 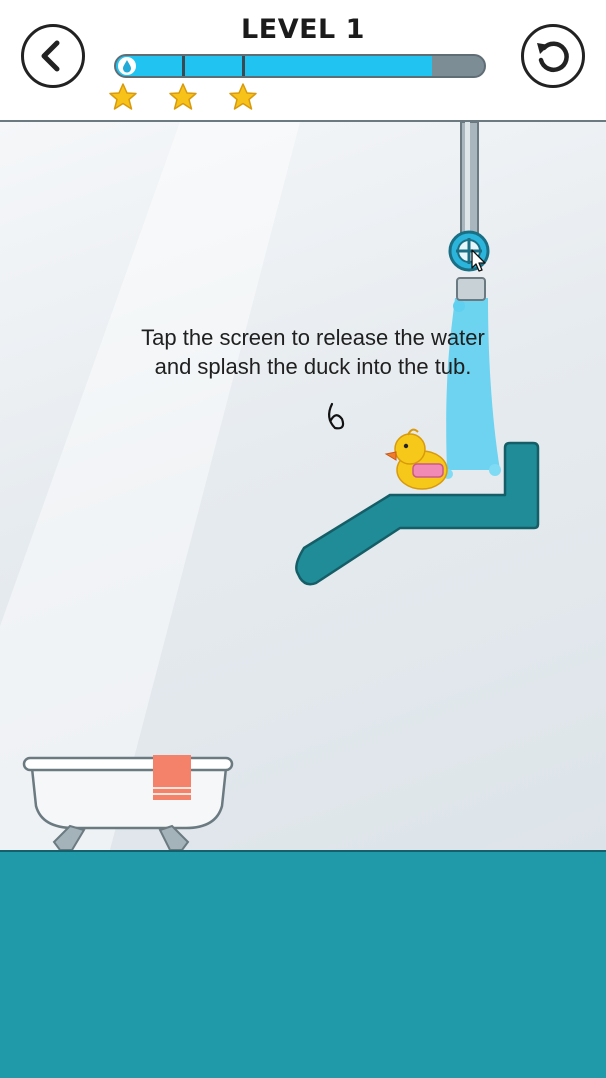 I want to click on valve-wheel-icon, so click(x=469, y=251).